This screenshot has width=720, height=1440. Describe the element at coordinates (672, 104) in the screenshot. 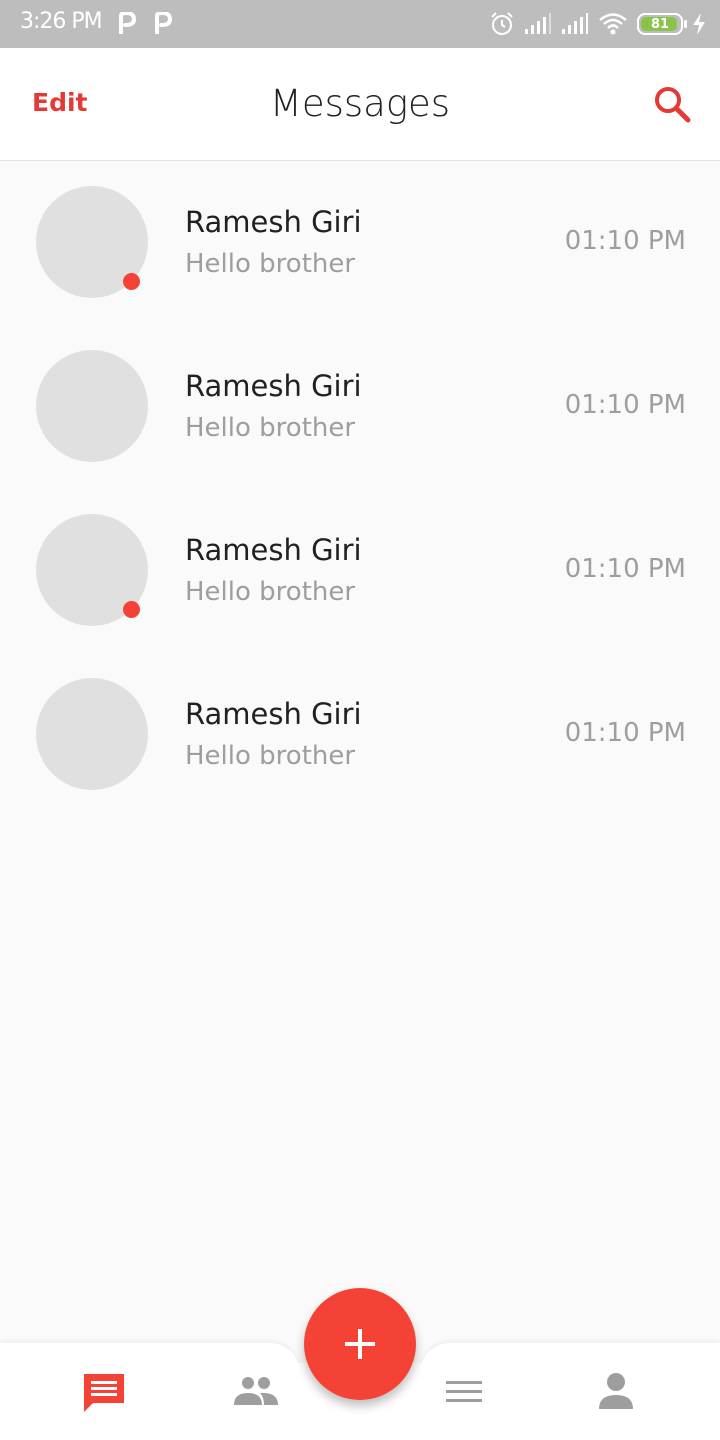

I see `search-icon` at that location.